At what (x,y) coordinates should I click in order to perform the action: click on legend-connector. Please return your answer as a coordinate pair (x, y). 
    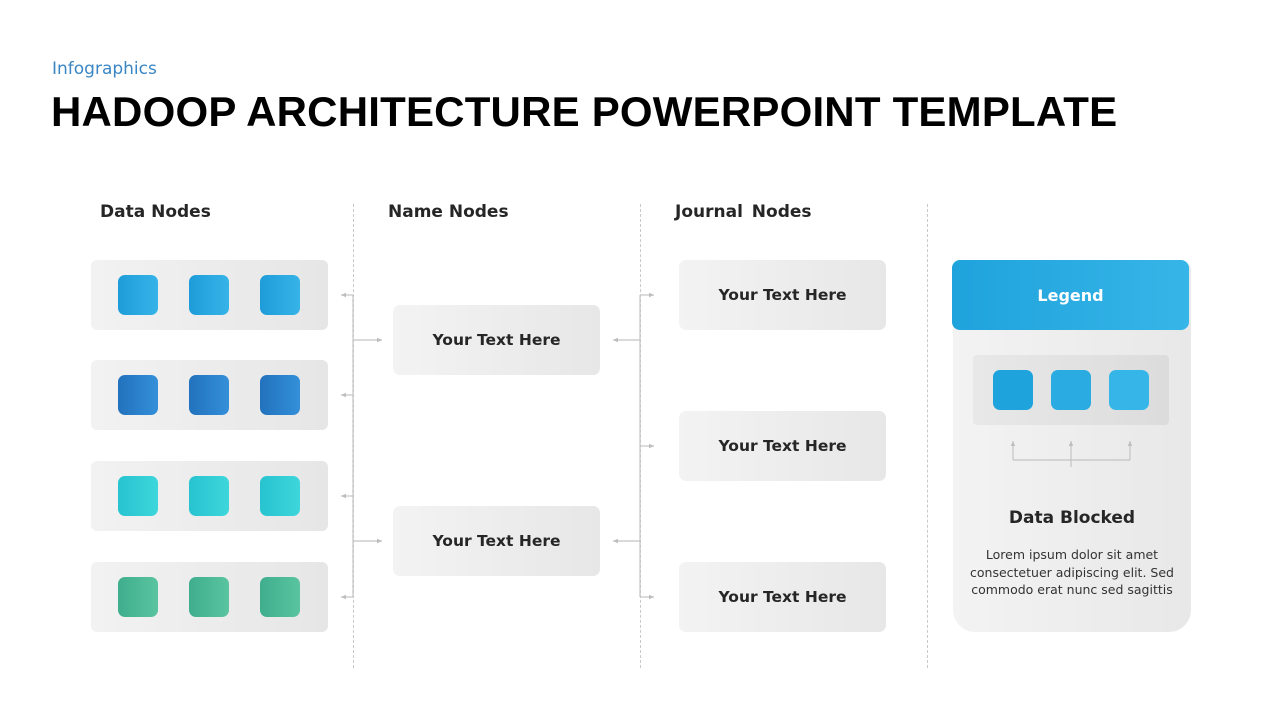
    Looking at the image, I should click on (1071, 454).